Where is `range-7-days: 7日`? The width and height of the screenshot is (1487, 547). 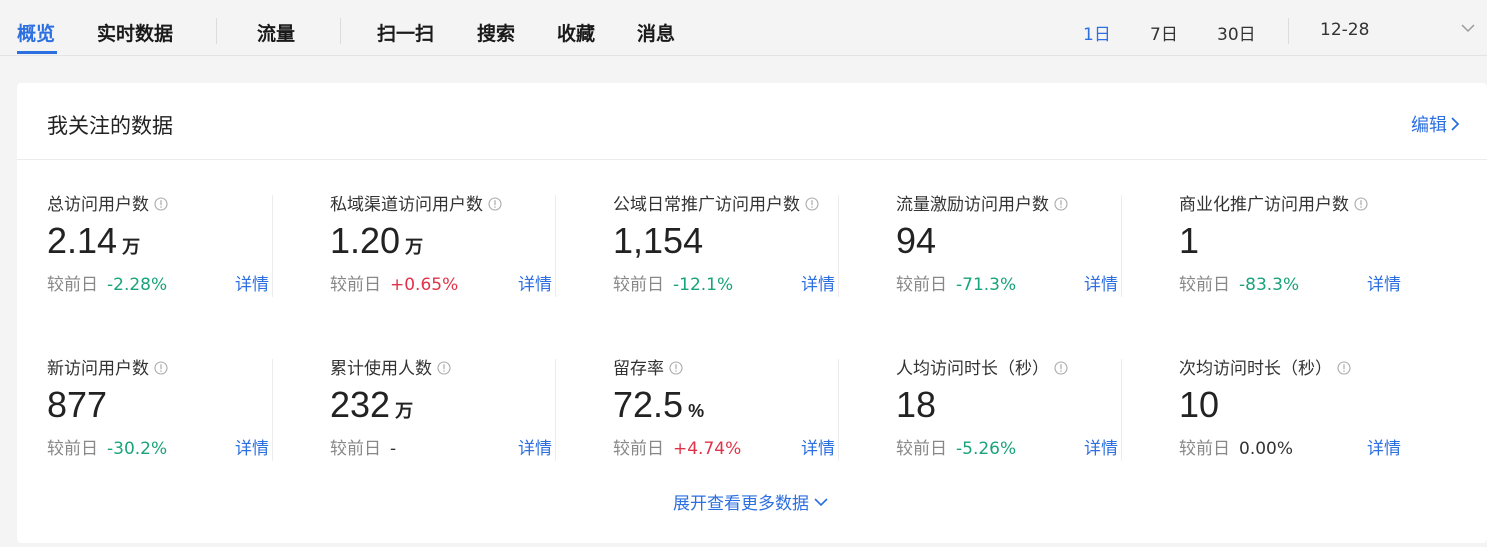
range-7-days: 7日 is located at coordinates (1164, 32).